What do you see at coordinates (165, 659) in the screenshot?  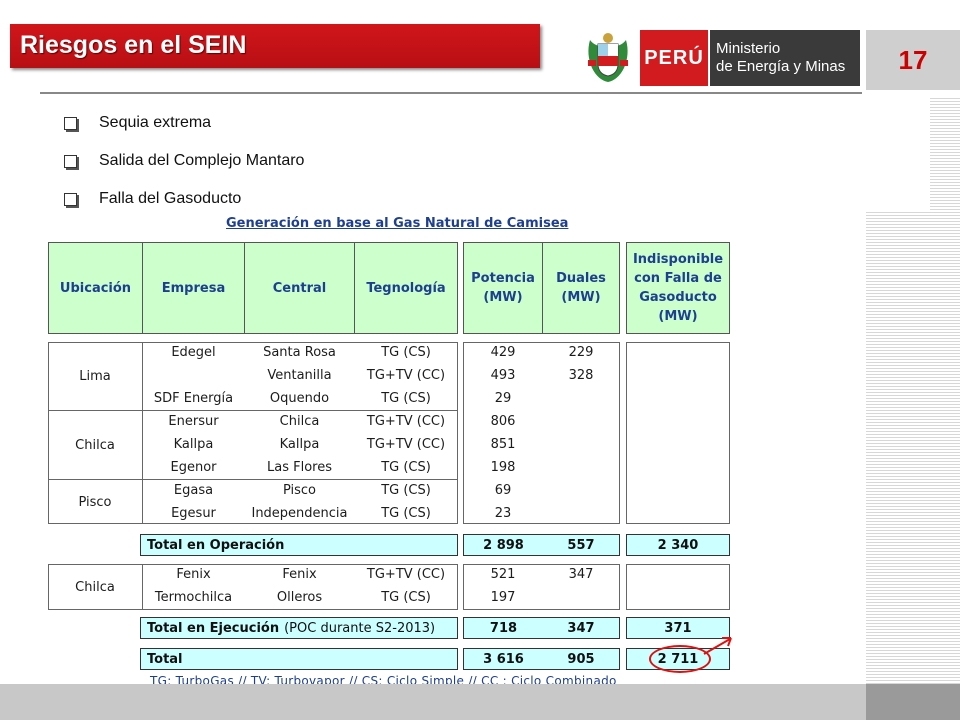 I see `total-text: Total` at bounding box center [165, 659].